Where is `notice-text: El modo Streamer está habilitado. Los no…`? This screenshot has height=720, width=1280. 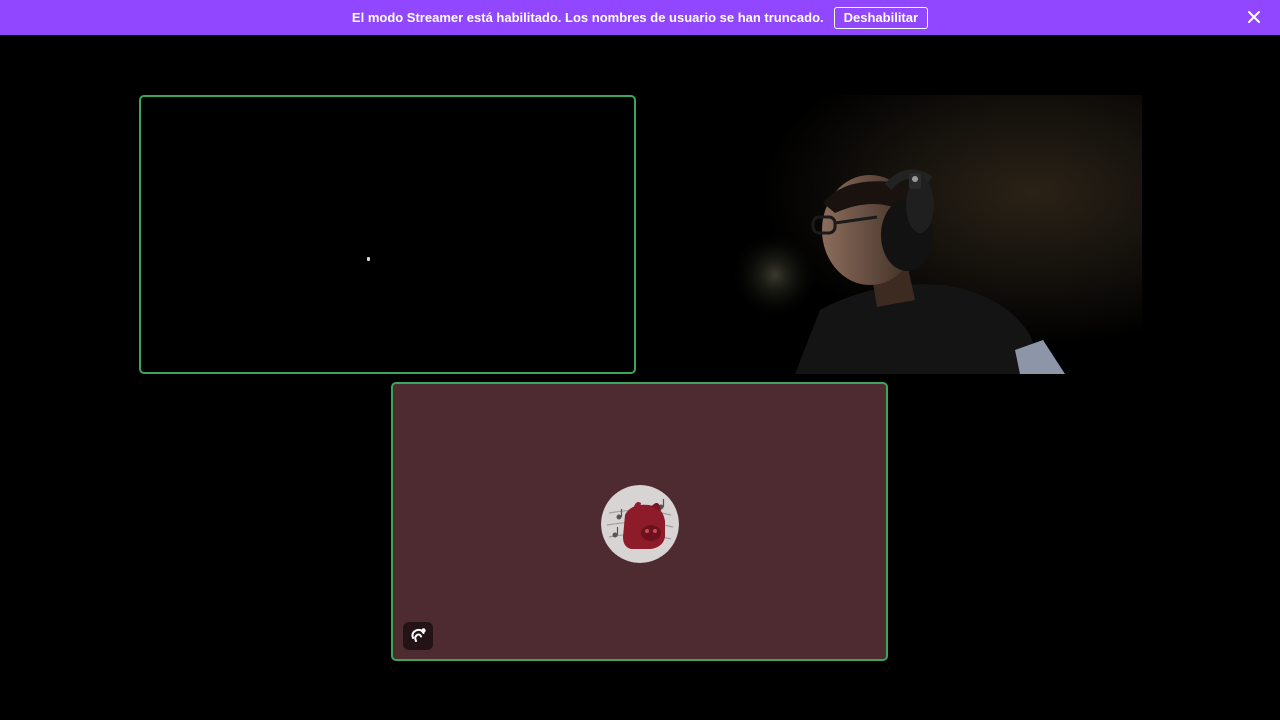 notice-text: El modo Streamer está habilitado. Los no… is located at coordinates (587, 17).